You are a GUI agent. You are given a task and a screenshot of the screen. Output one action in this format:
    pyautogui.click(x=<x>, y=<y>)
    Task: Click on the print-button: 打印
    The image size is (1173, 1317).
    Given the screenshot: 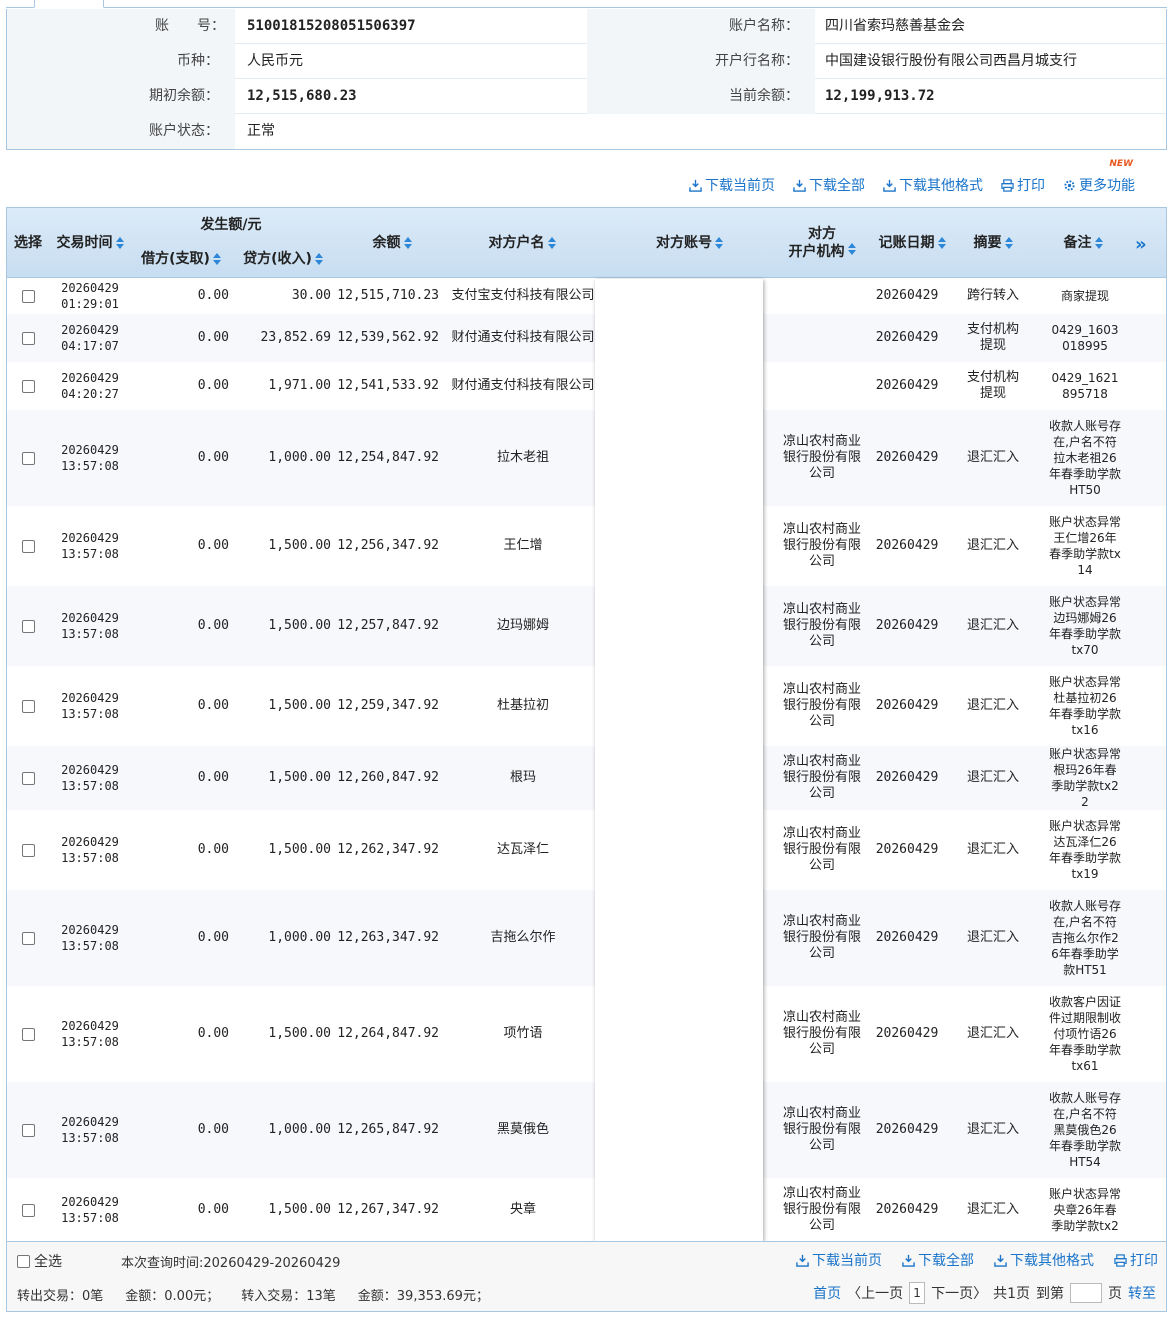 What is the action you would take?
    pyautogui.click(x=1023, y=185)
    